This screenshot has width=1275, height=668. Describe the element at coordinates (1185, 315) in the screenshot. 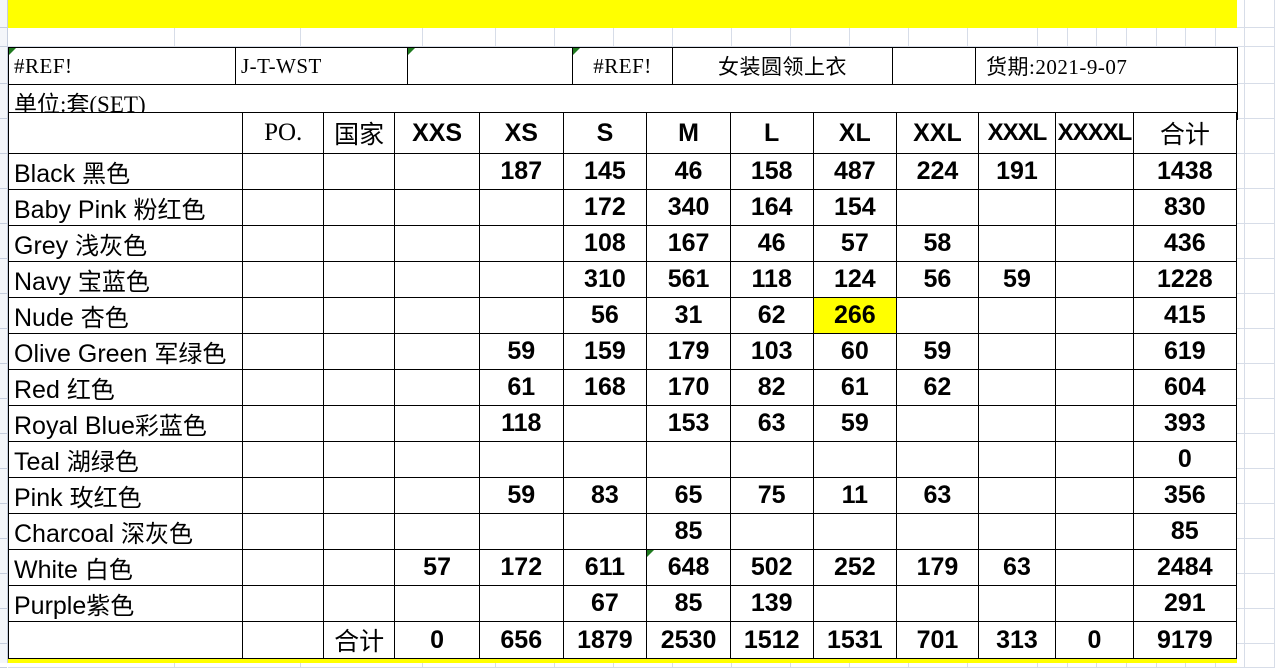

I see `row-total-cell: 415` at that location.